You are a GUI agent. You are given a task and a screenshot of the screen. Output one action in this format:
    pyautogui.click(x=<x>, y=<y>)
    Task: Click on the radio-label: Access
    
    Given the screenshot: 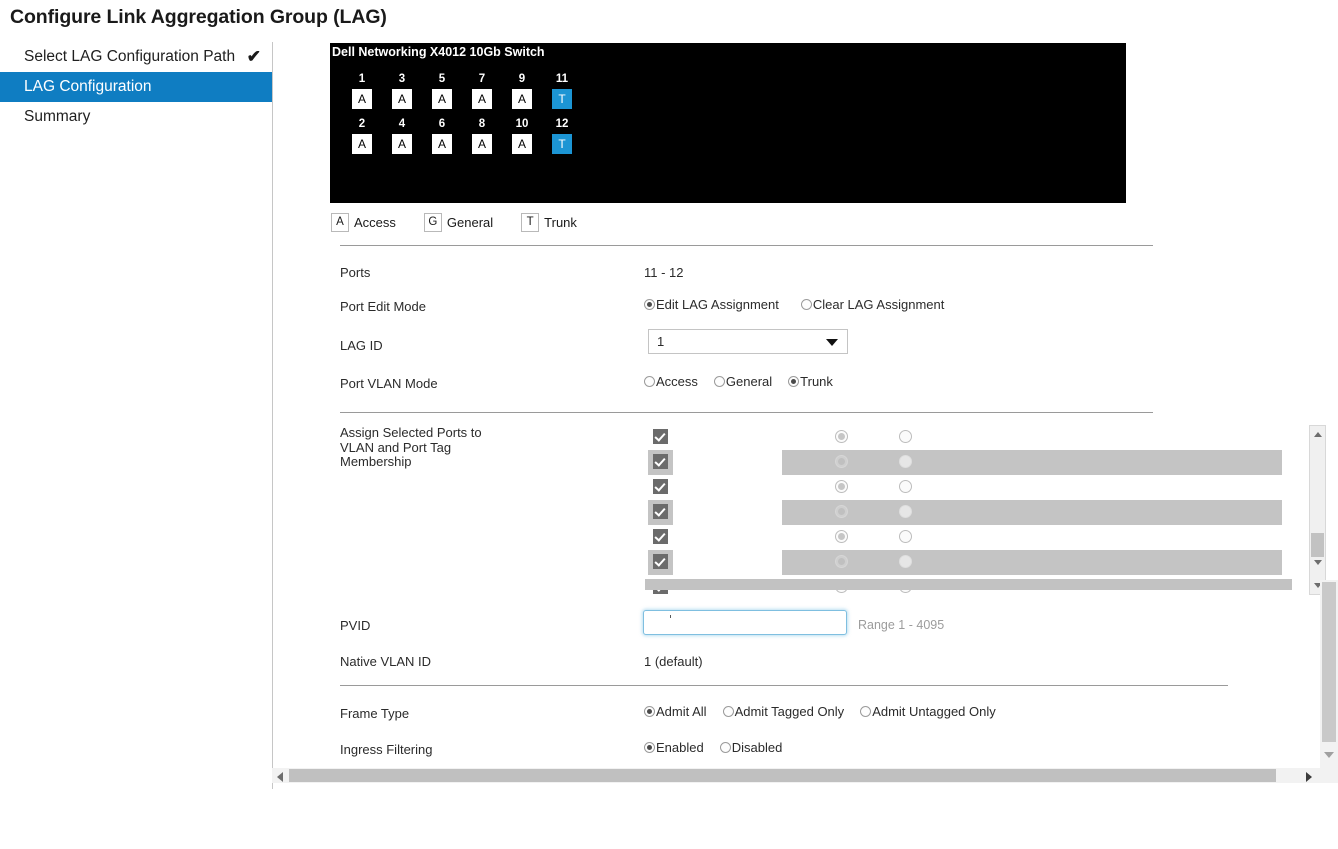 What is the action you would take?
    pyautogui.click(x=677, y=381)
    